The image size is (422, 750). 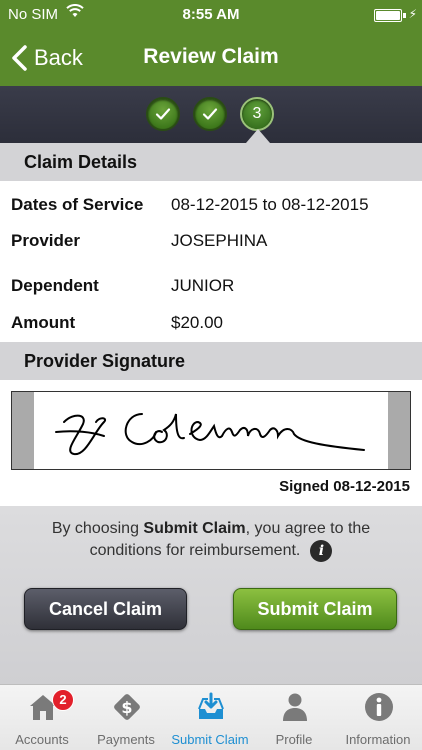 I want to click on detail-value: $20.00, so click(x=197, y=322).